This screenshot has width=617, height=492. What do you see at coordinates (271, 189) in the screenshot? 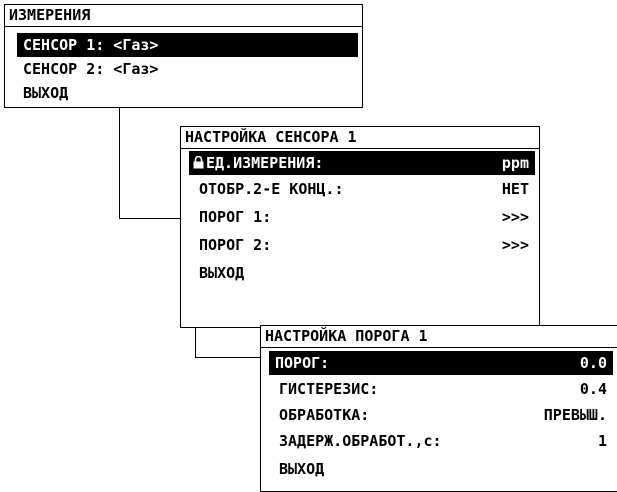
I see `menu-item-label: ОТОБР.2-Е КОНЦ.:` at bounding box center [271, 189].